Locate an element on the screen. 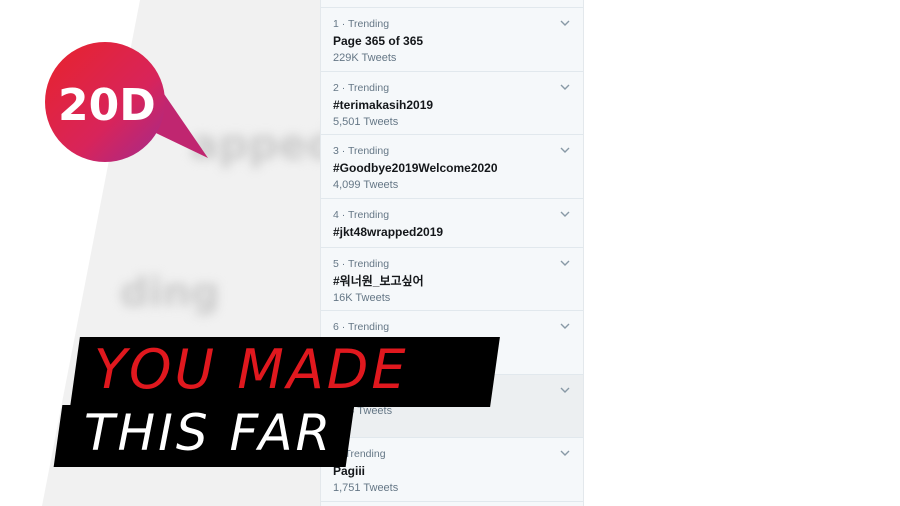  site-logo: 20D is located at coordinates (127, 105).